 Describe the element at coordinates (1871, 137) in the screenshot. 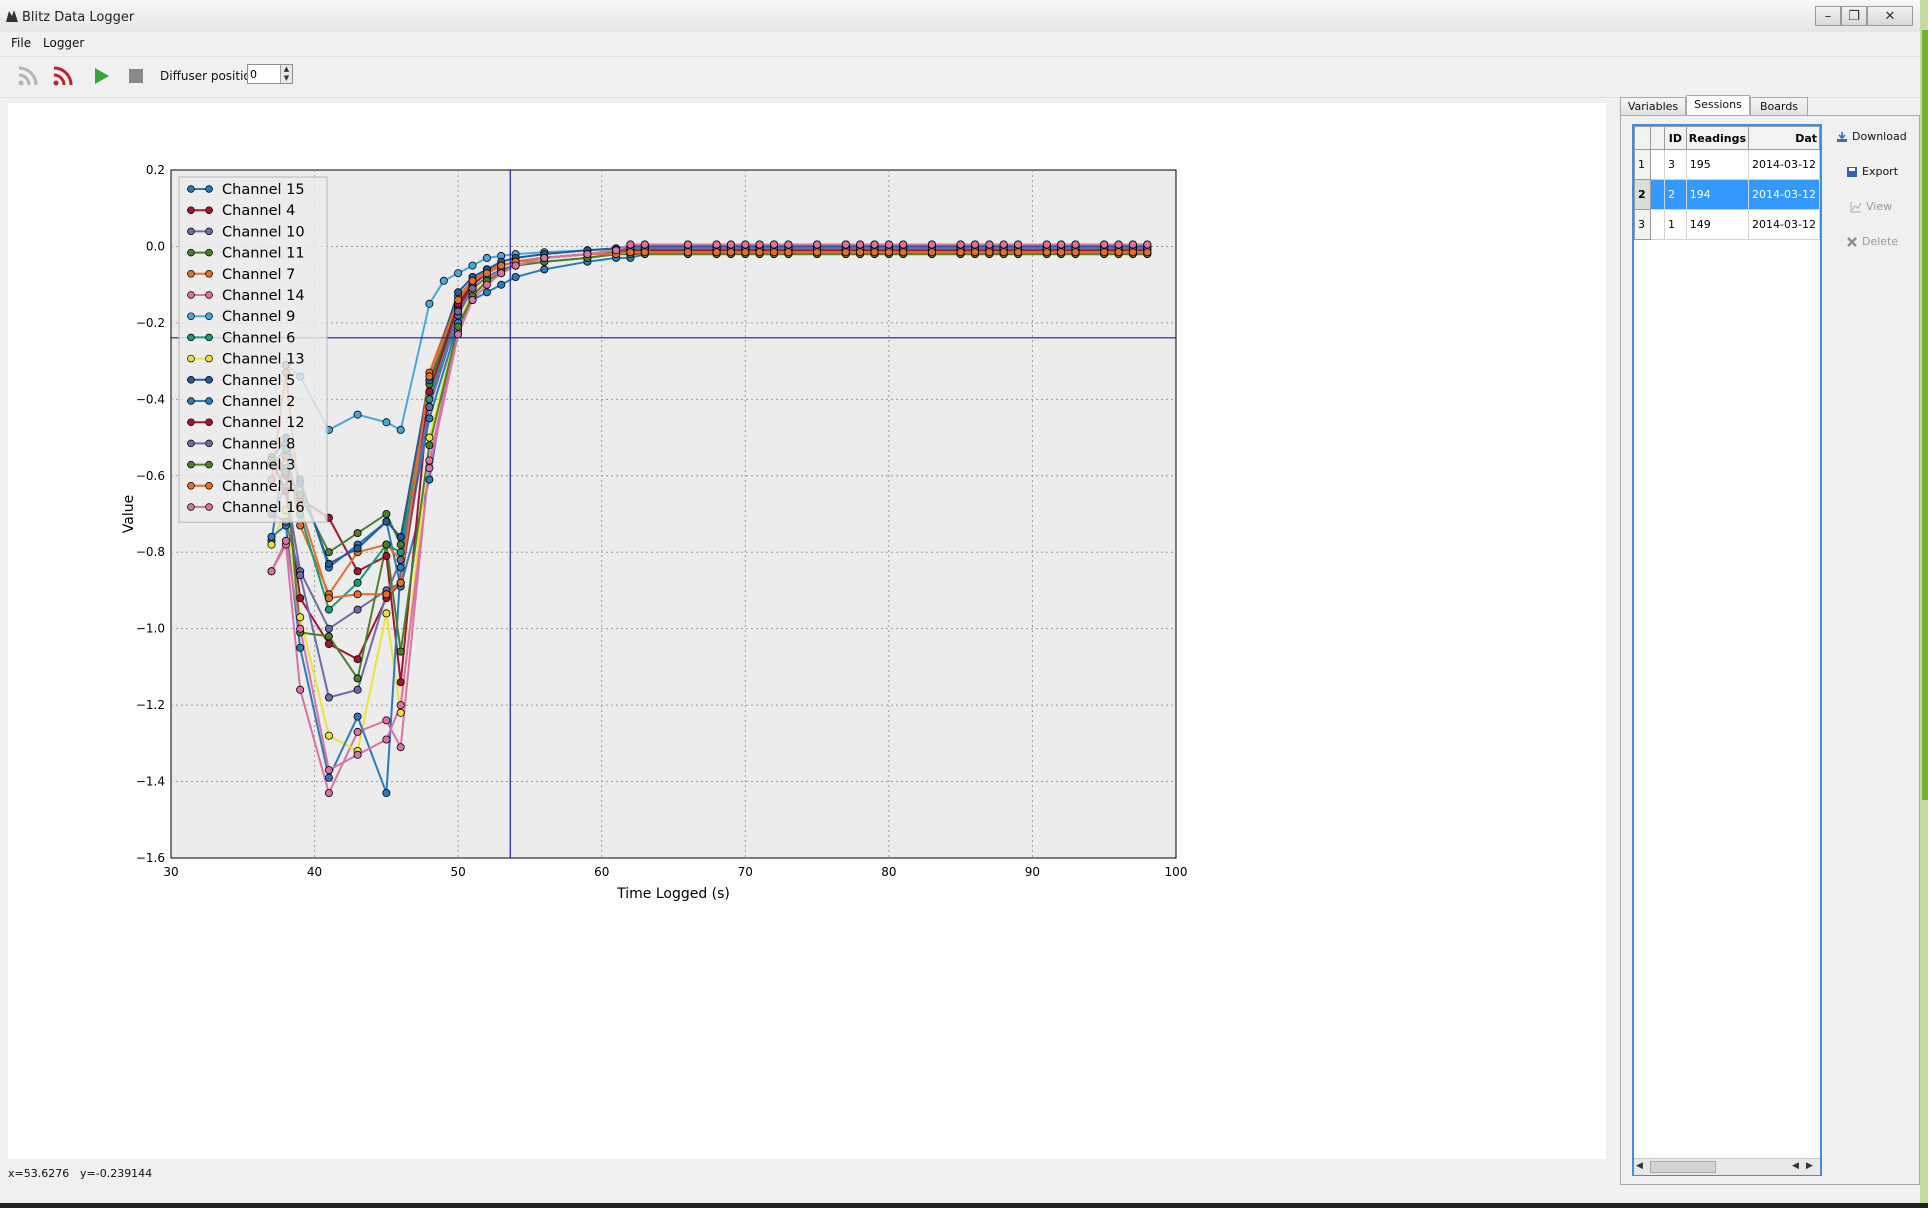

I see `download-button: Download` at that location.